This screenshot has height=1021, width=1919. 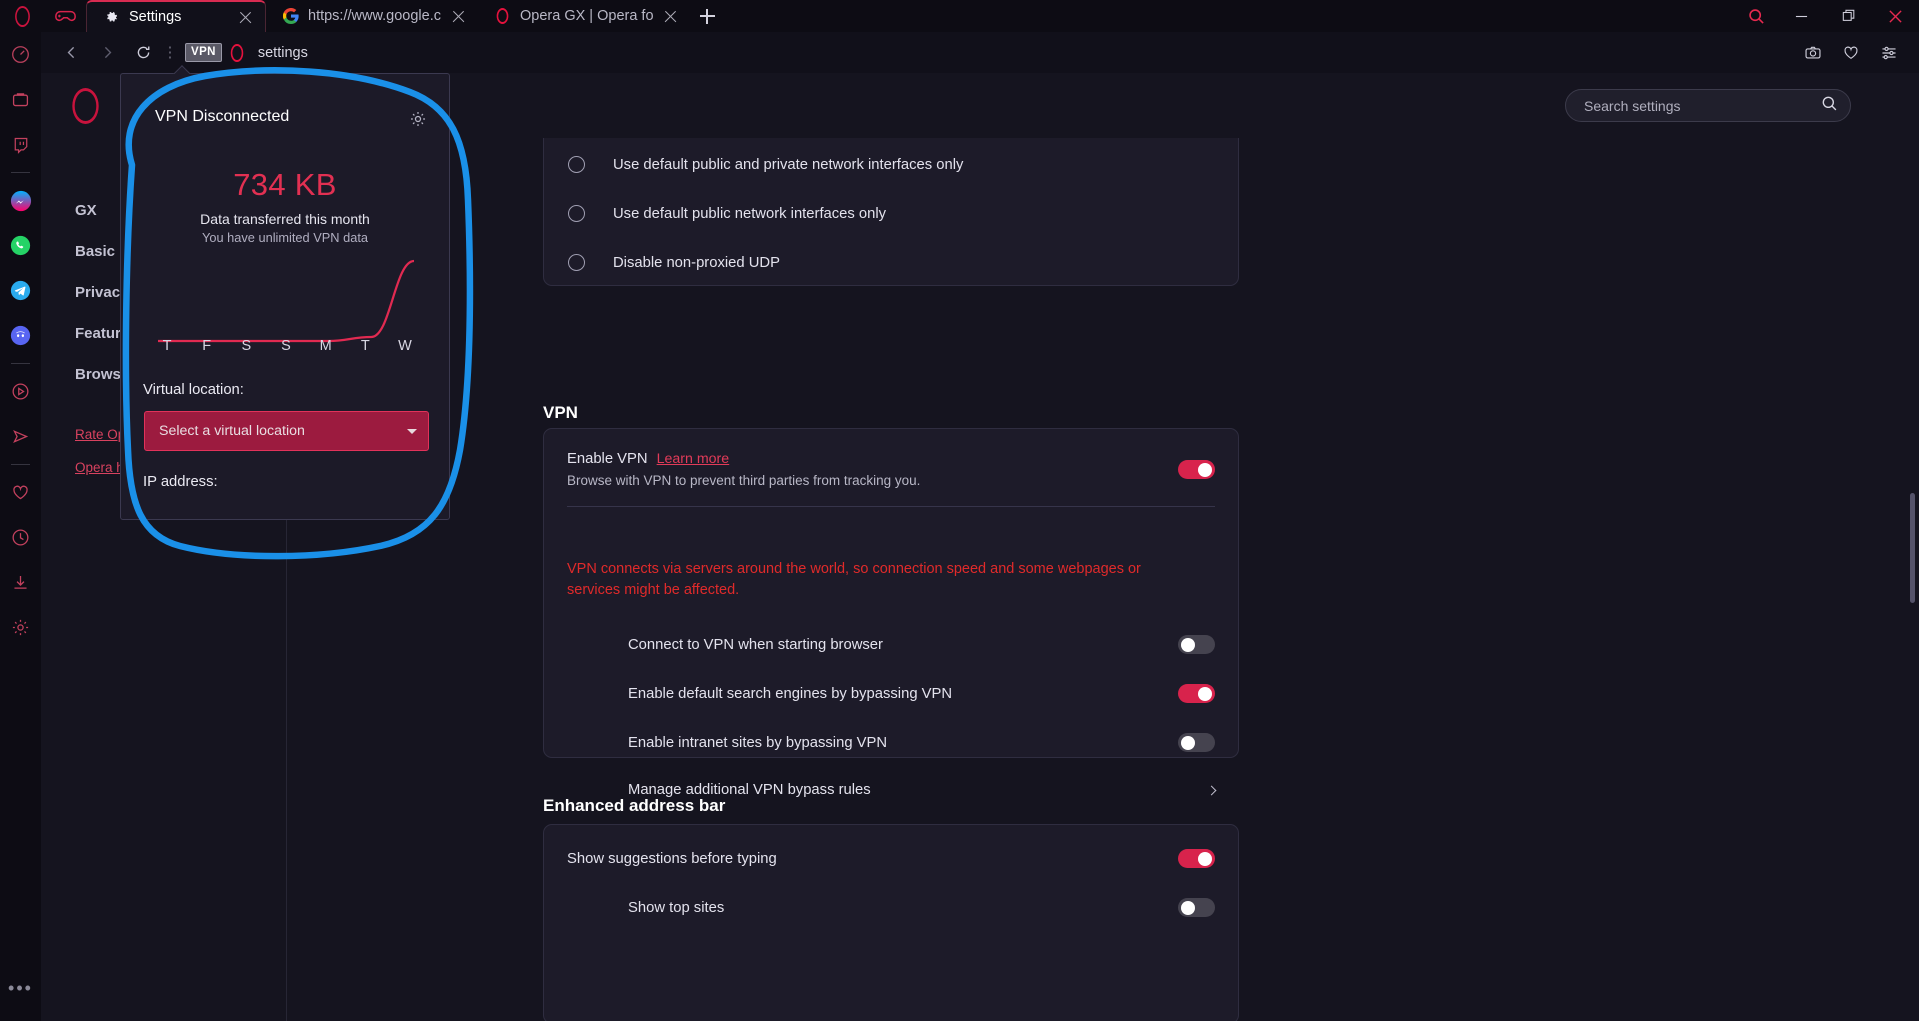 I want to click on axis-tick: F, so click(x=207, y=346).